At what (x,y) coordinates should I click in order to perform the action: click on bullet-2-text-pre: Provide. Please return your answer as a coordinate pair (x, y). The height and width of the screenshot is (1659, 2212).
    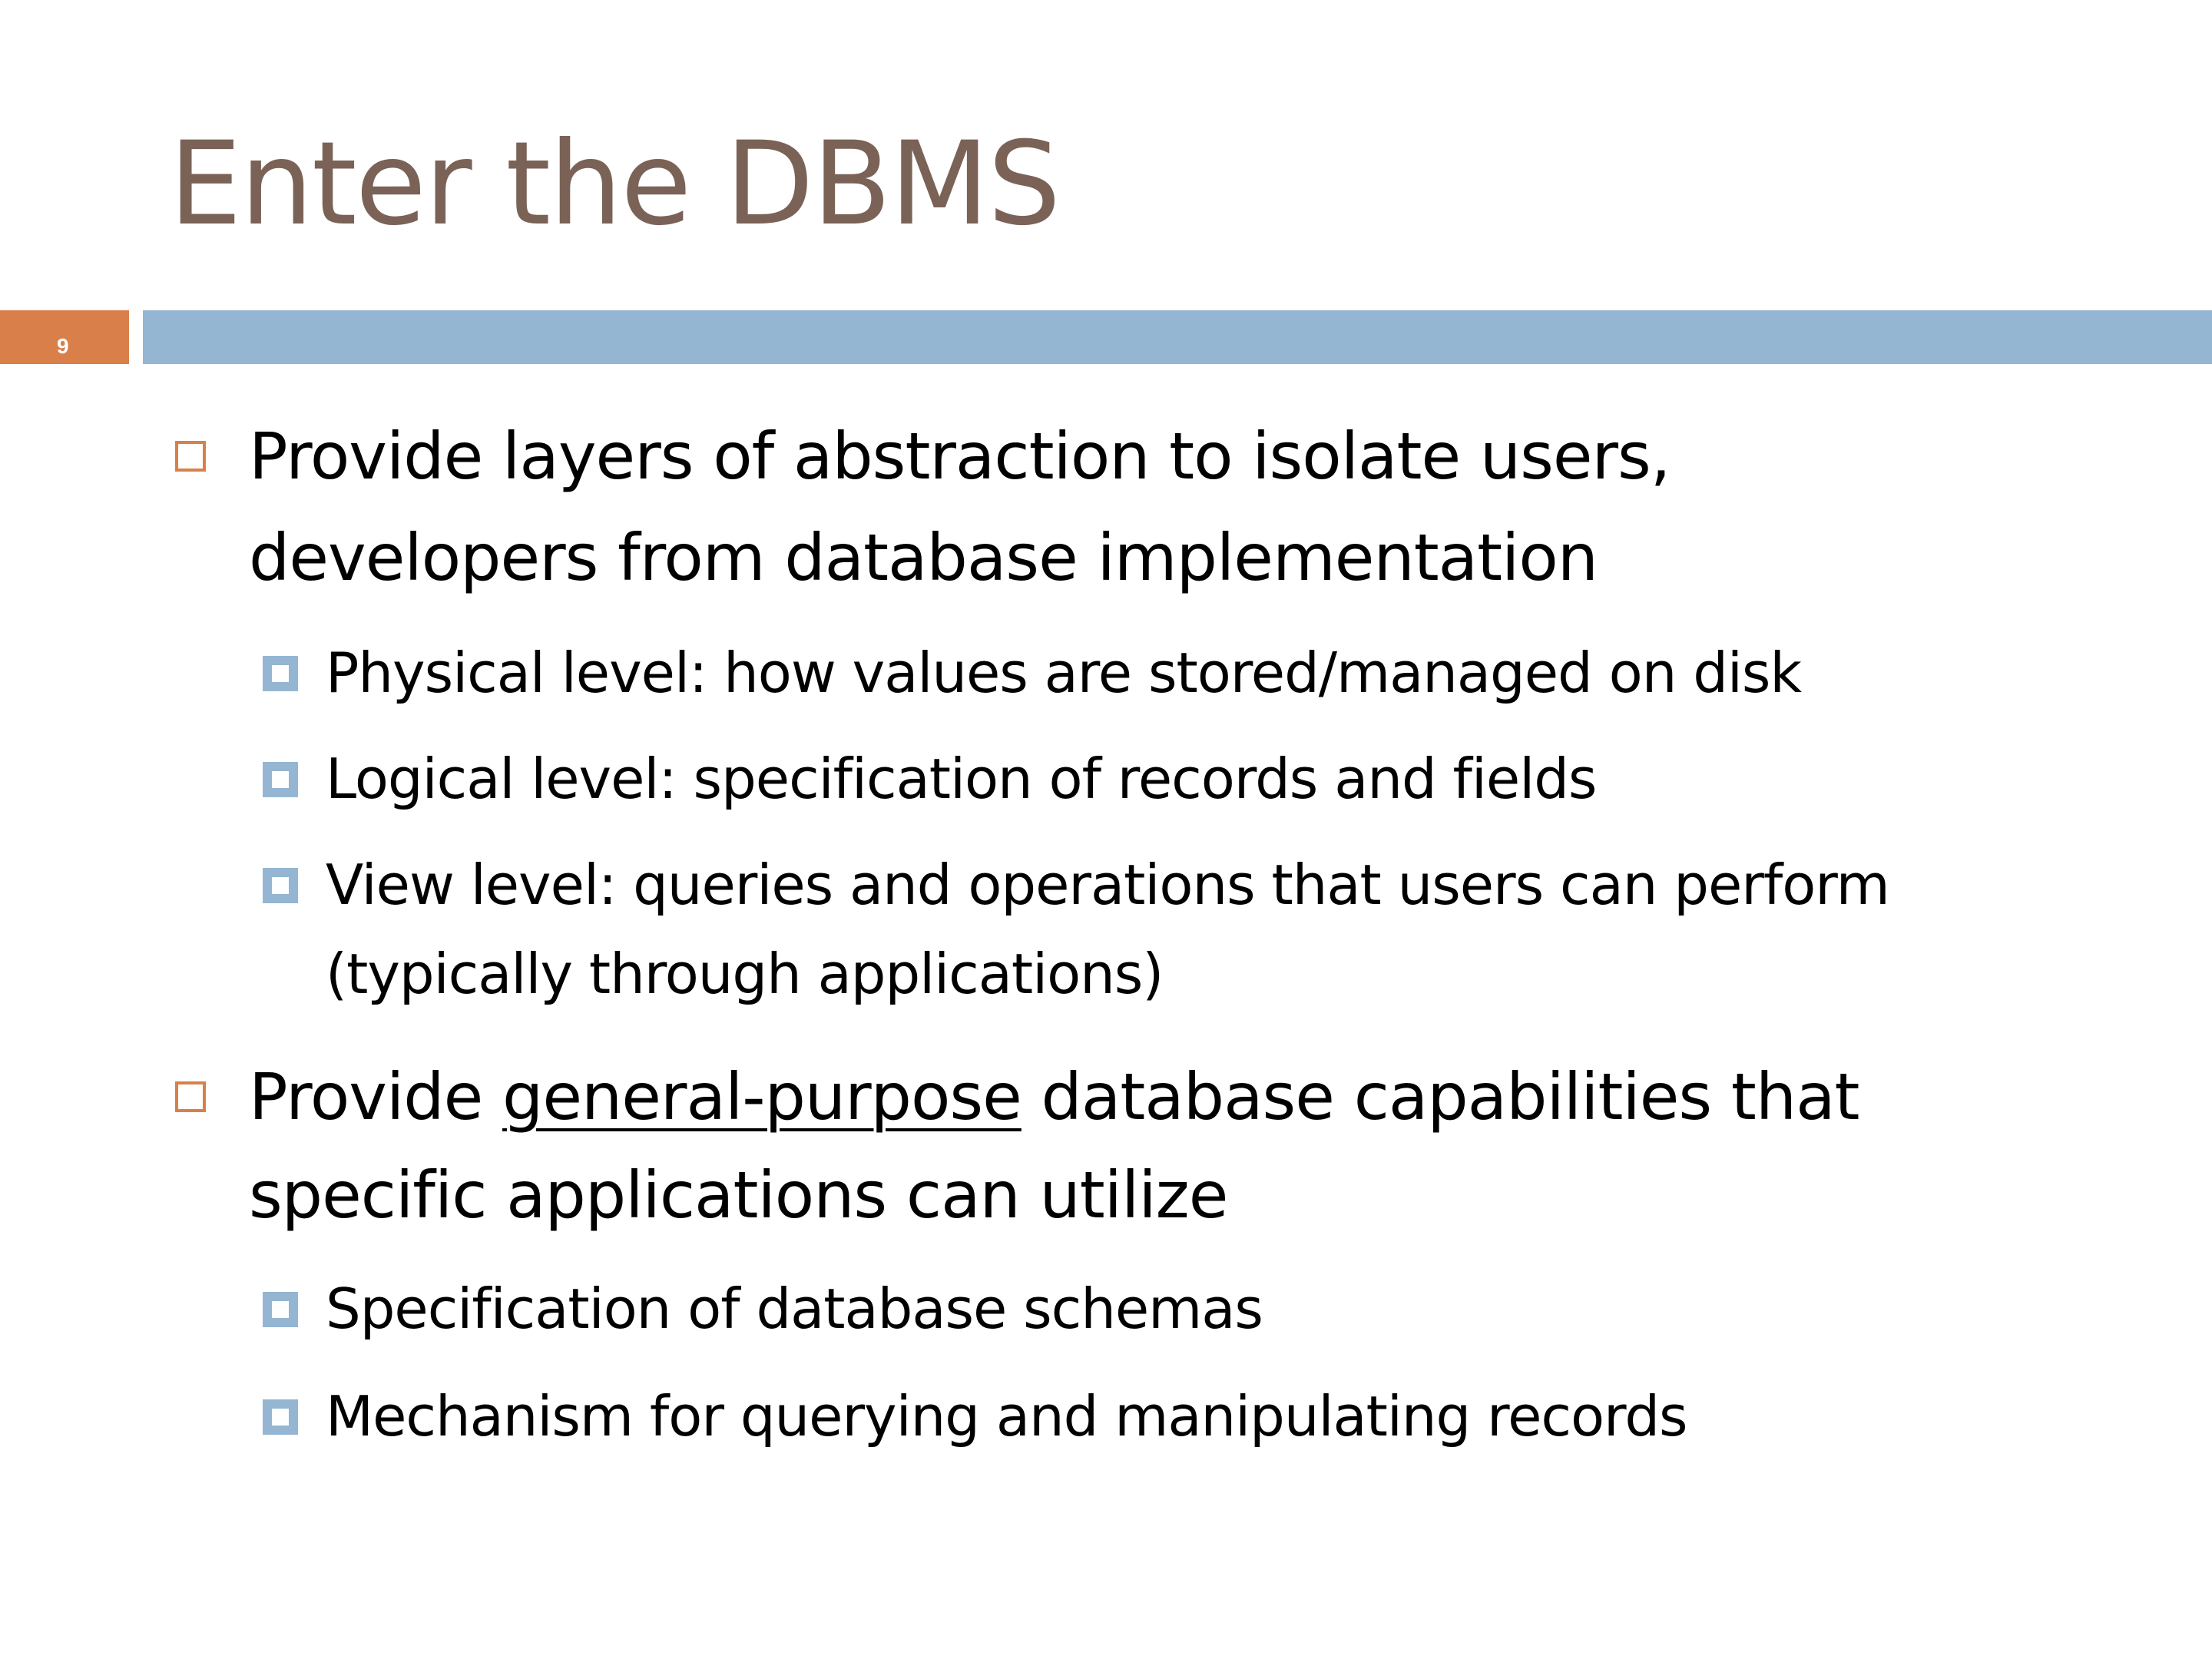
    Looking at the image, I should click on (376, 1096).